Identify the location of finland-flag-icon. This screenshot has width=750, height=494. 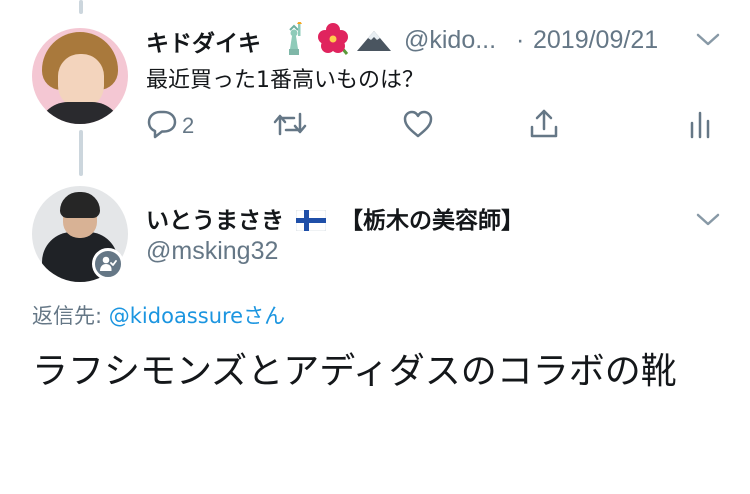
(311, 223).